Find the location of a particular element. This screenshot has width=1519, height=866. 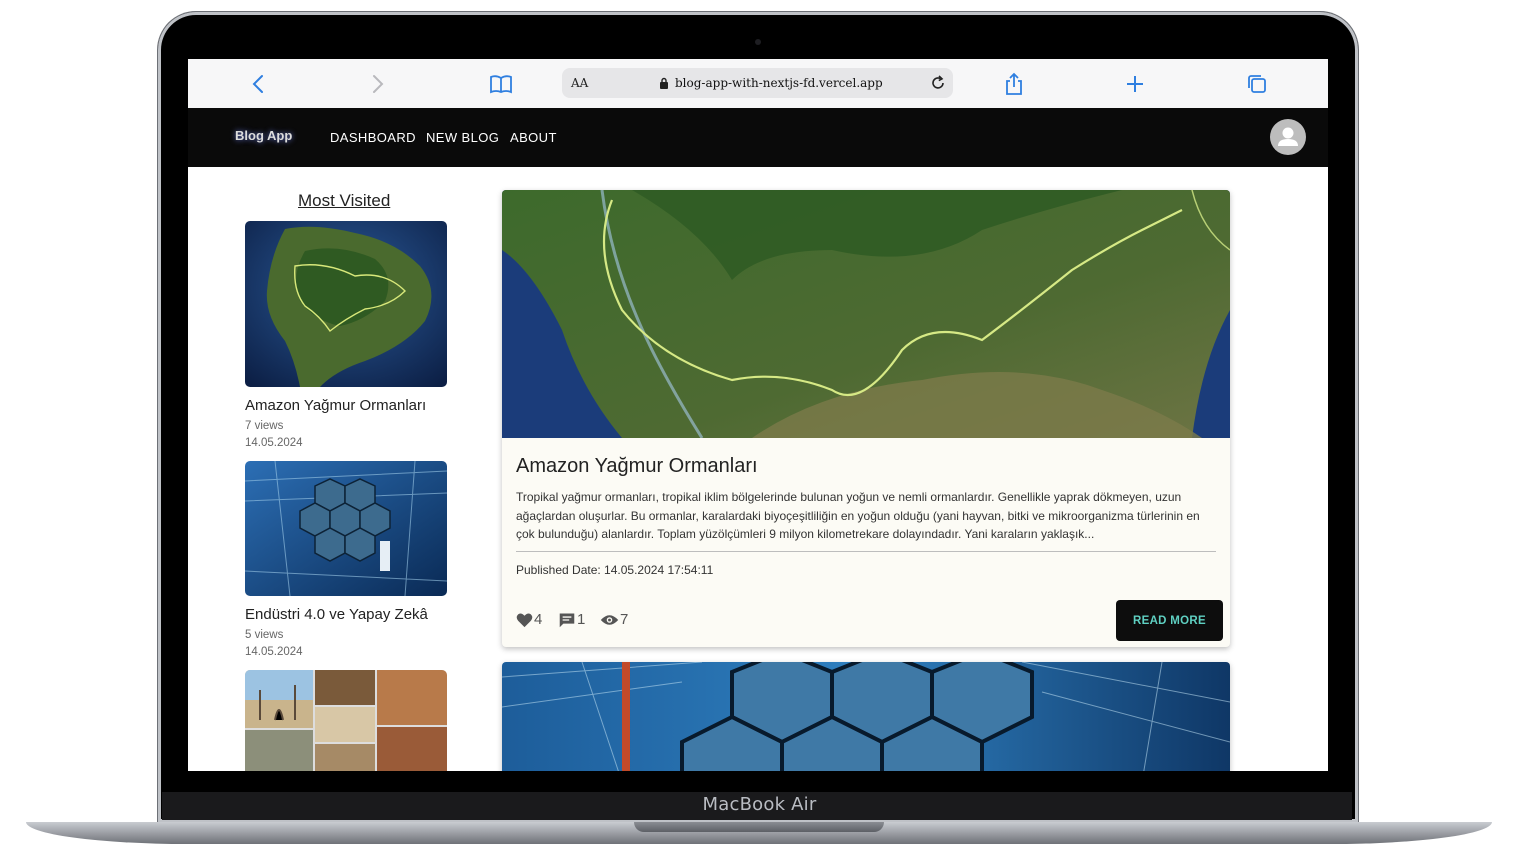

most-visited-views-1: 7 views is located at coordinates (264, 426).